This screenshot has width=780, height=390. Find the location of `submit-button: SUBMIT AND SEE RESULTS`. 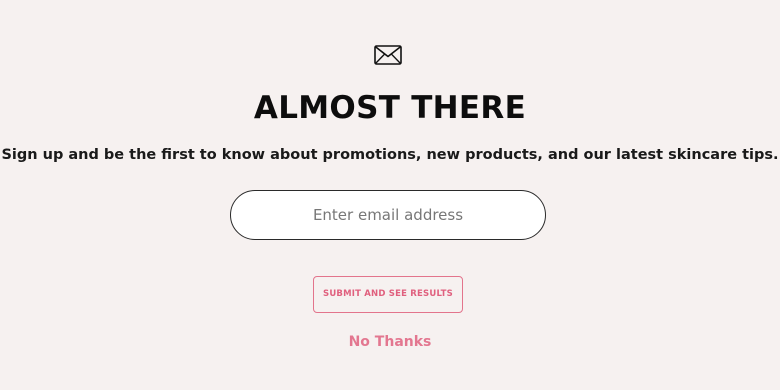

submit-button: SUBMIT AND SEE RESULTS is located at coordinates (388, 294).